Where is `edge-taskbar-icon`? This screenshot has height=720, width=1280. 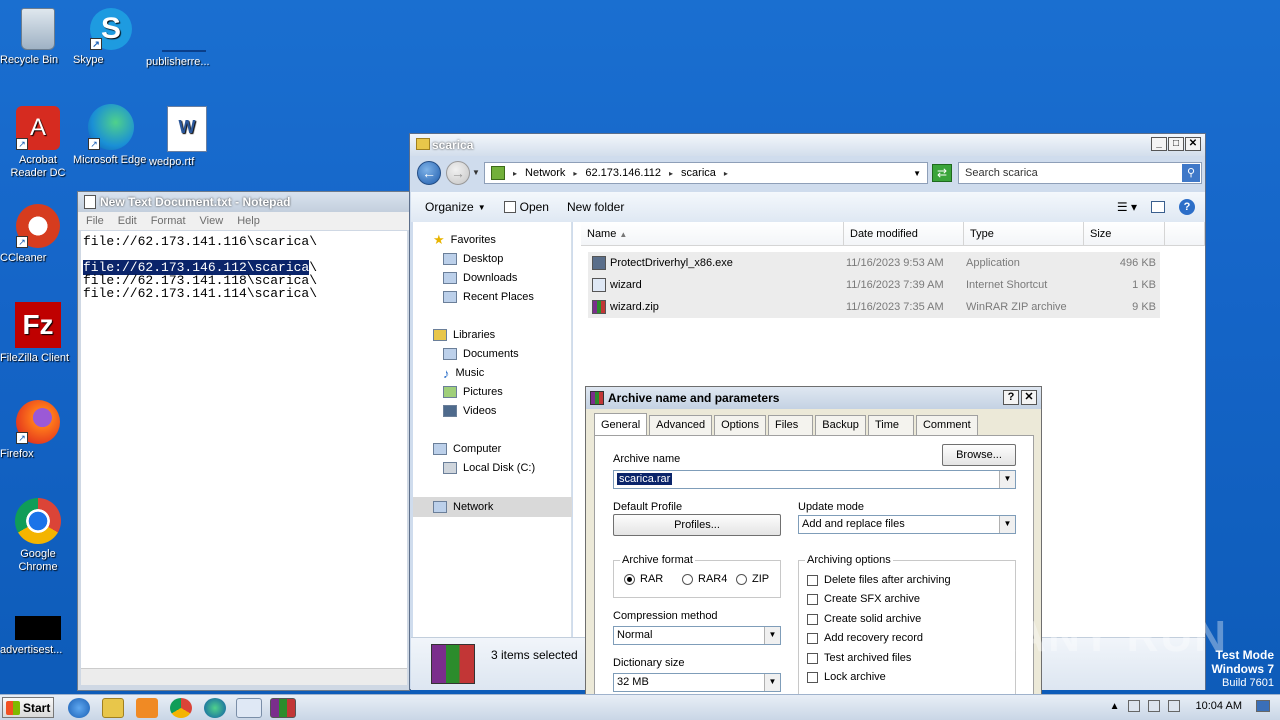 edge-taskbar-icon is located at coordinates (215, 708).